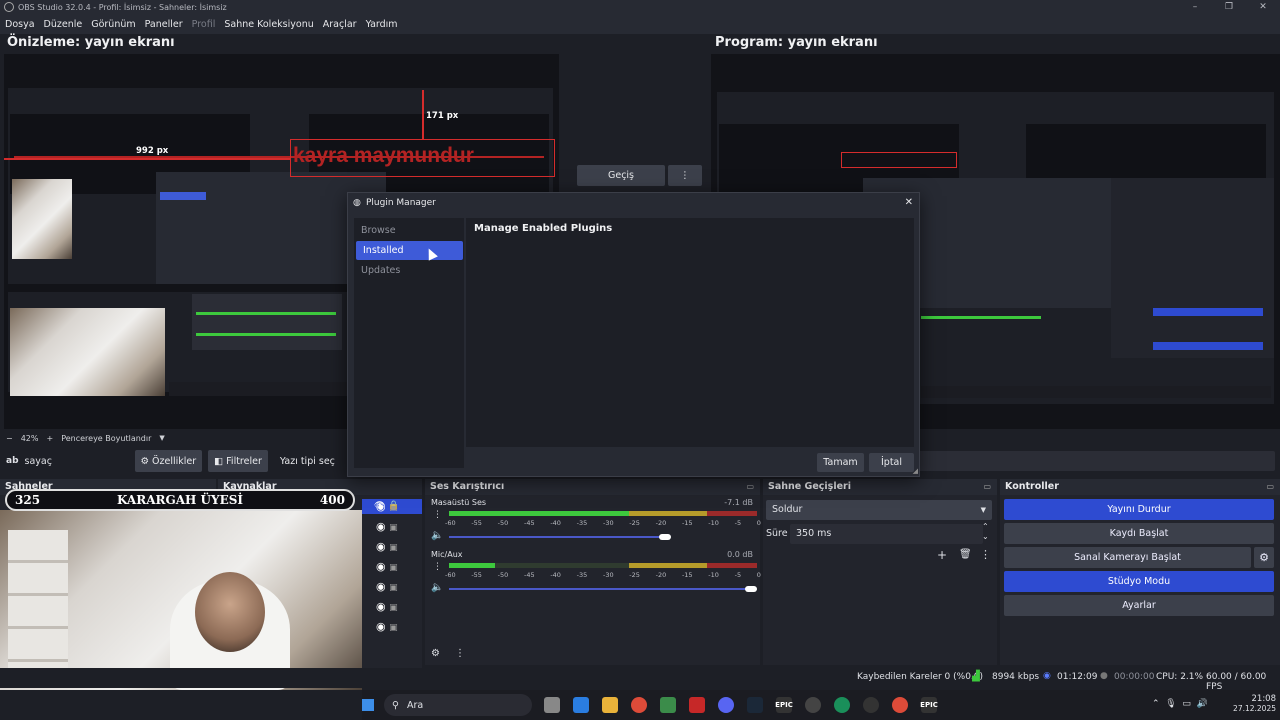  Describe the element at coordinates (164, 24) in the screenshot. I see `menu-docks: Paneller` at that location.